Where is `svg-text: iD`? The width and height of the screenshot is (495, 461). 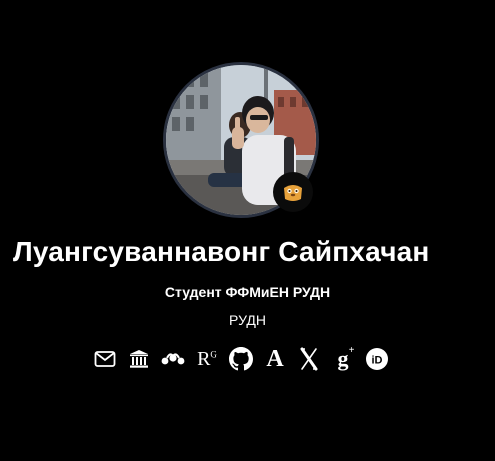 svg-text: iD is located at coordinates (377, 361).